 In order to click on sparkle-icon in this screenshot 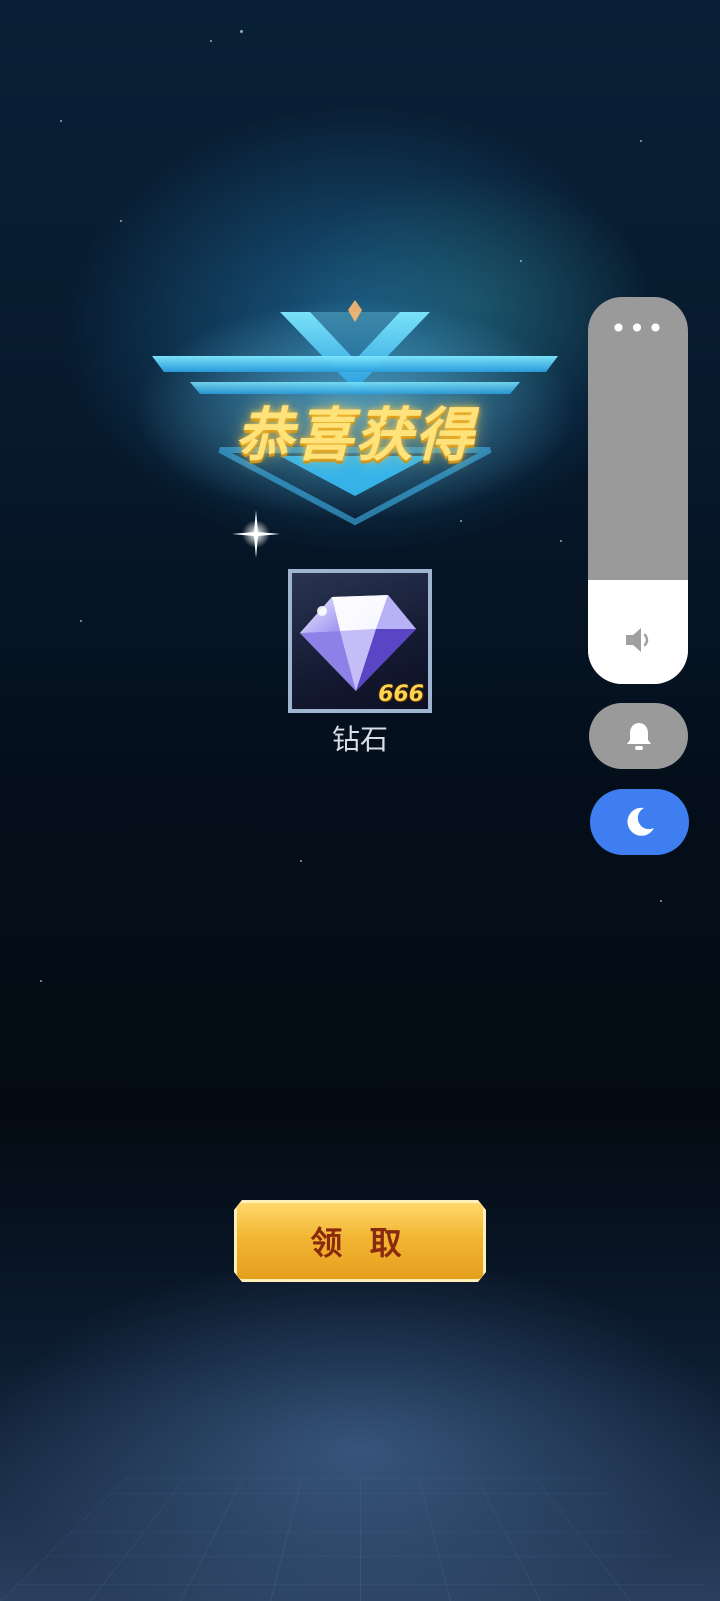, I will do `click(256, 534)`.